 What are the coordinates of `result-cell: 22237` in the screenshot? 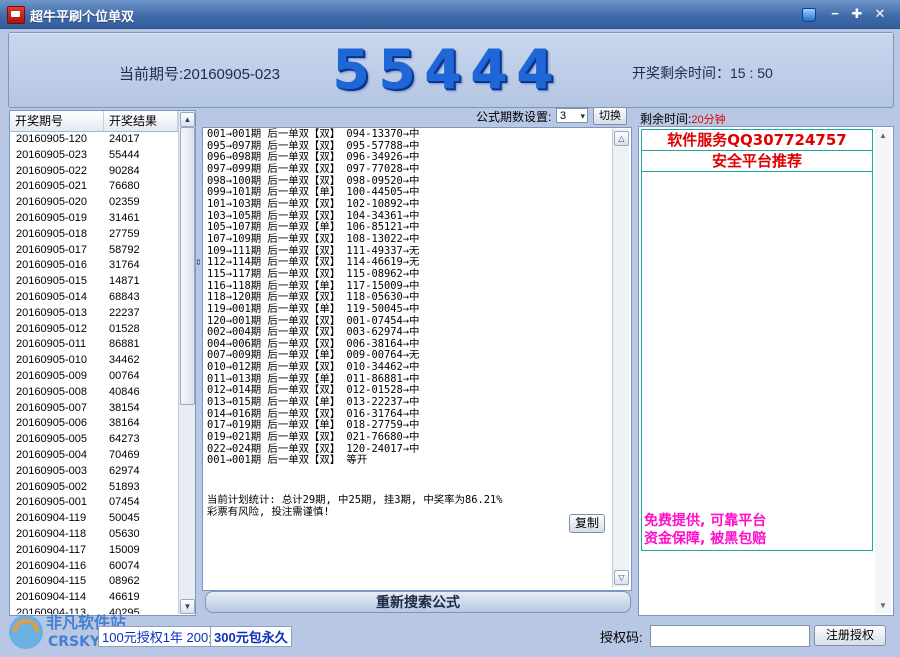 It's located at (124, 312).